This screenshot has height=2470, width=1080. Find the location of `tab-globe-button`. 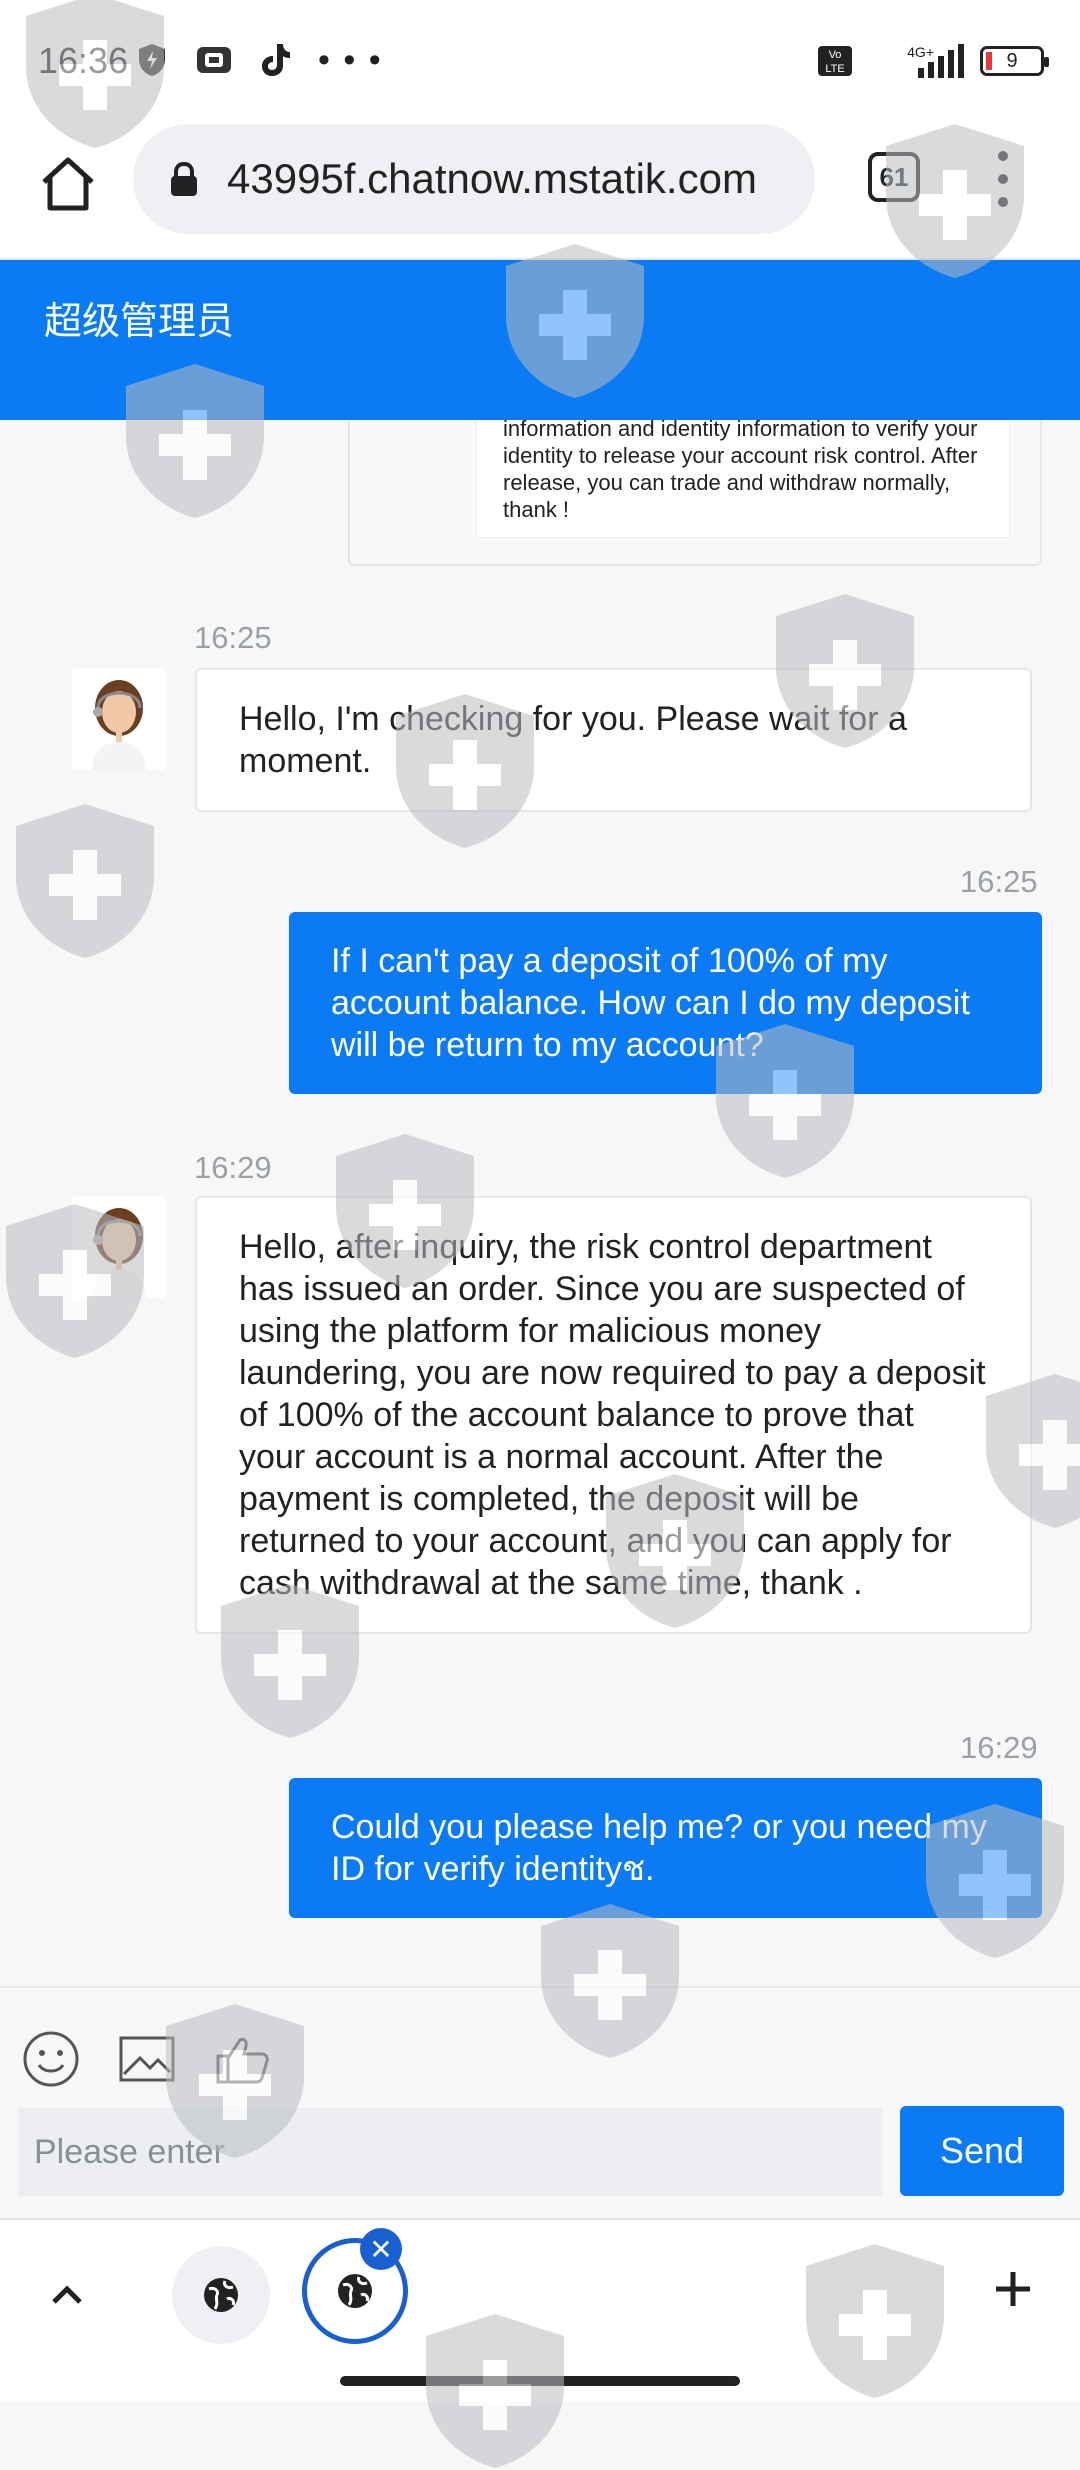

tab-globe-button is located at coordinates (221, 2295).